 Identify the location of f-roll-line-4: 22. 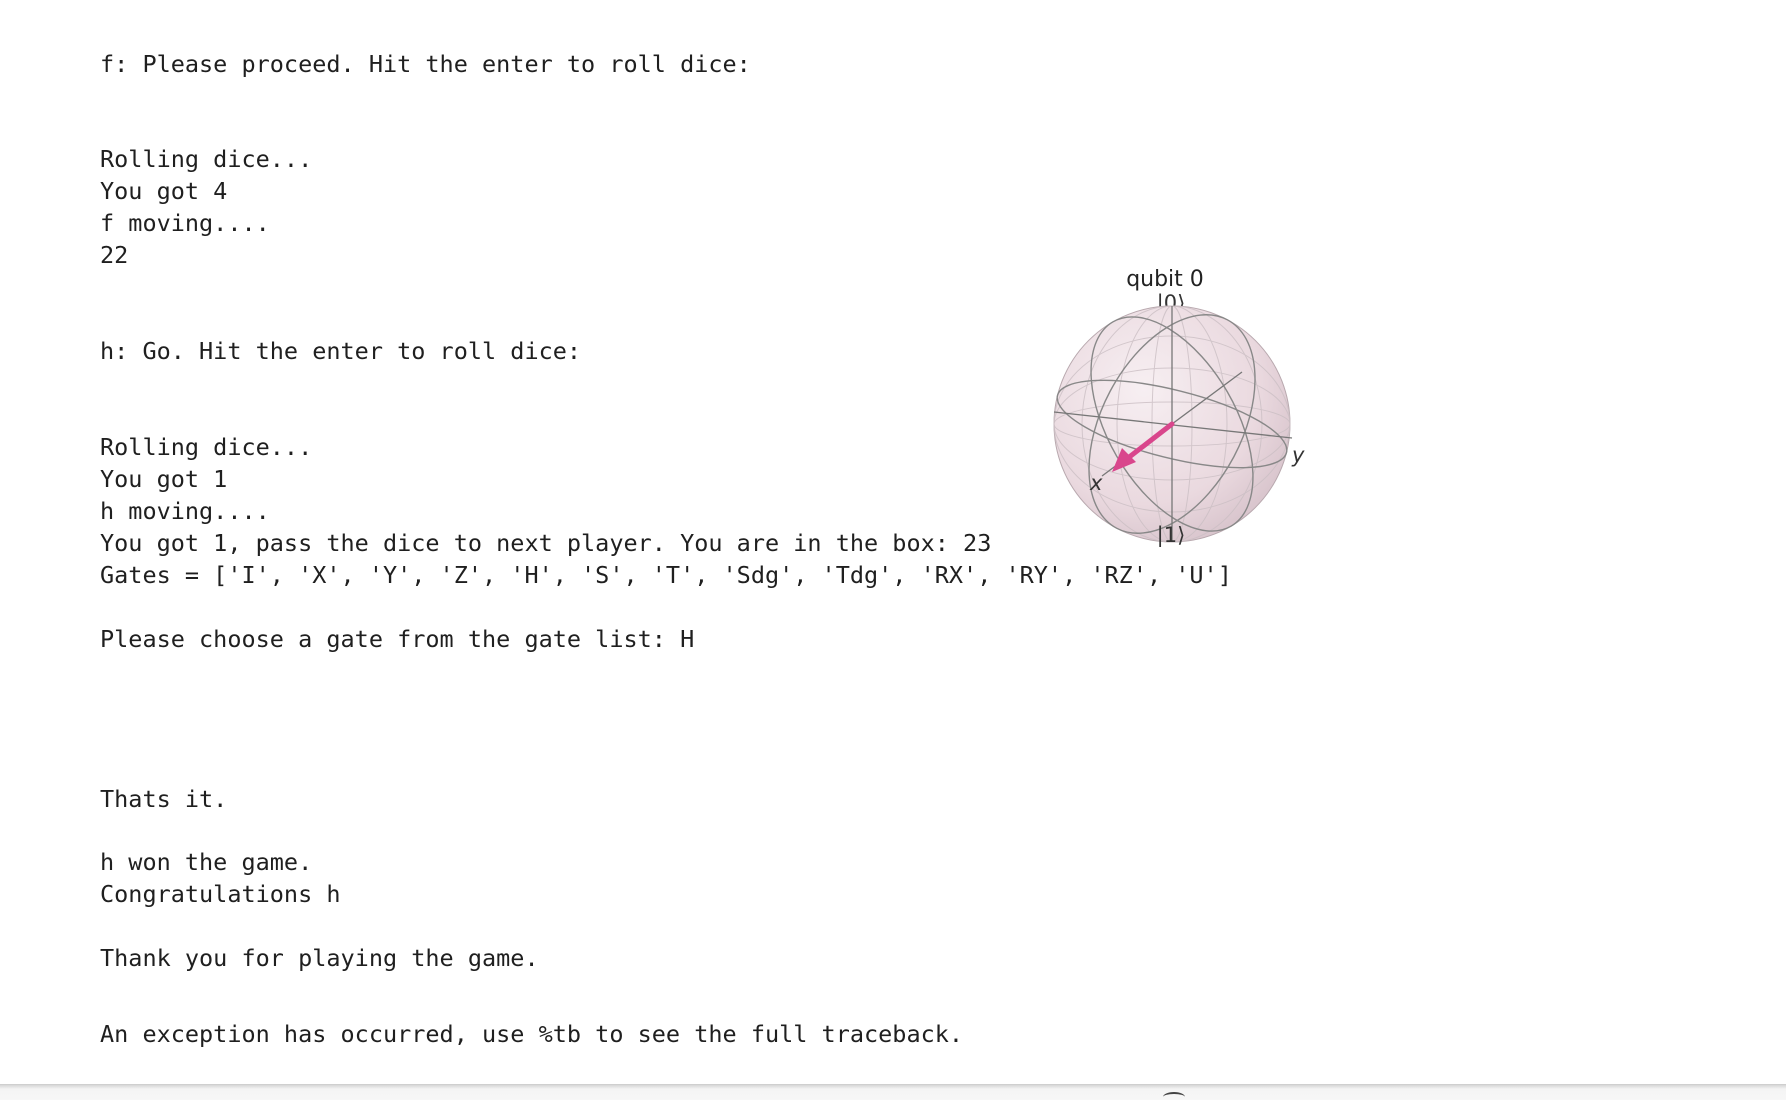
(114, 255).